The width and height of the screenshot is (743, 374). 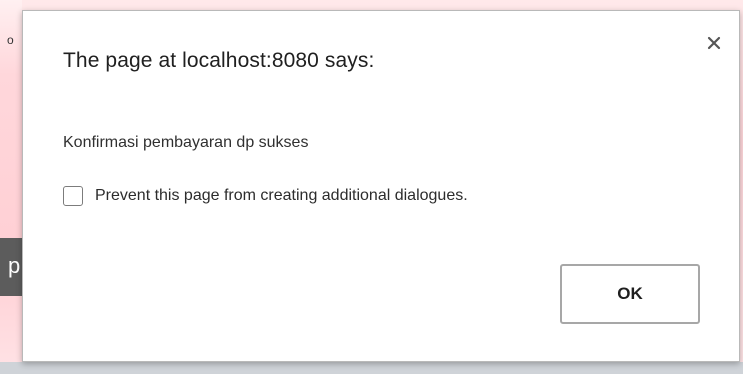 I want to click on dialog-title: The page at localhost:8080 says:, so click(x=219, y=60).